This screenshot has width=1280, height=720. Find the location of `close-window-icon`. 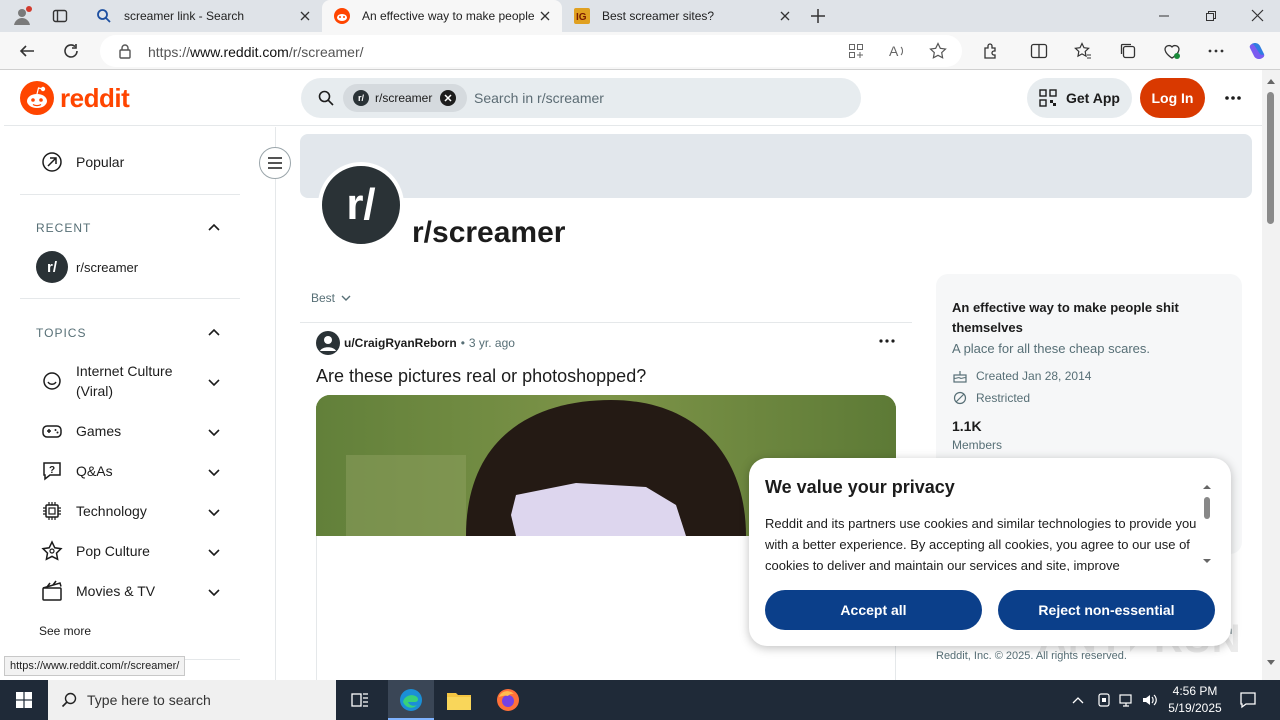

close-window-icon is located at coordinates (1257, 15).